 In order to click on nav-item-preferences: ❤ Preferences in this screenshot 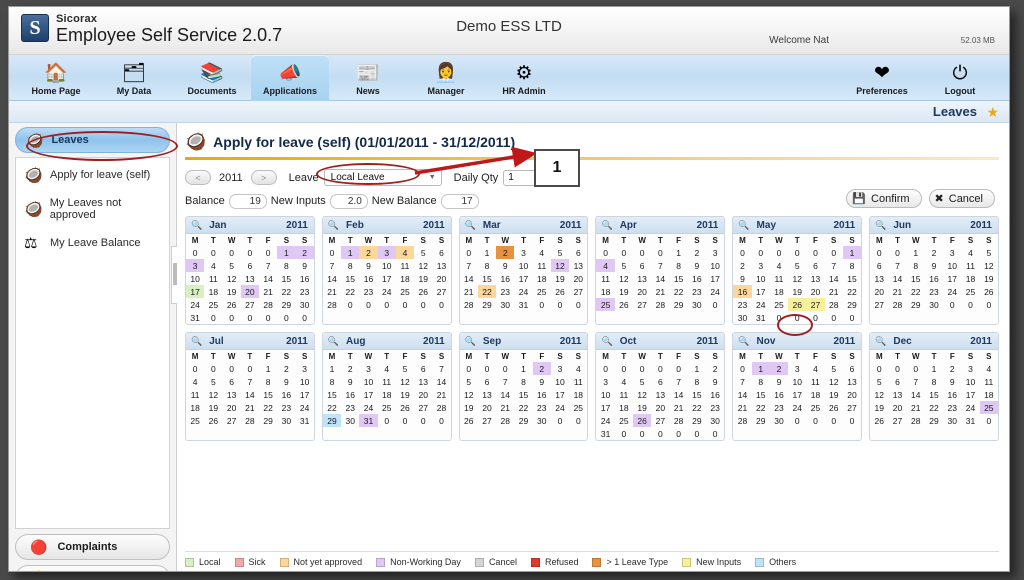, I will do `click(882, 78)`.